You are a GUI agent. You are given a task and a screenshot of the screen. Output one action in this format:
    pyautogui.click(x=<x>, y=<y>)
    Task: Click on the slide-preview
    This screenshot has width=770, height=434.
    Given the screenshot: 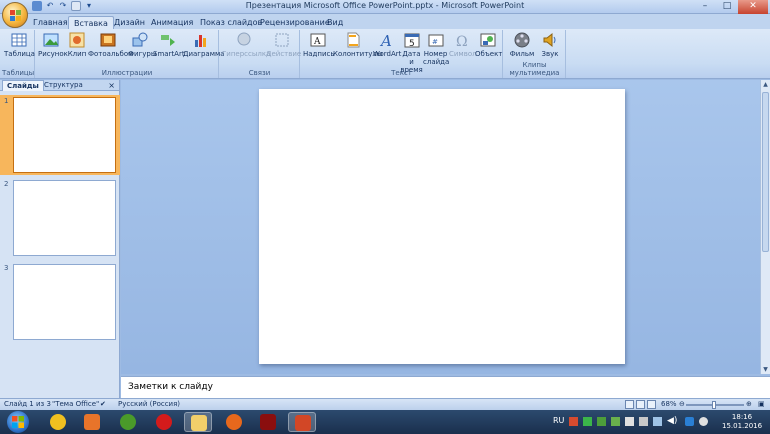 What is the action you would take?
    pyautogui.click(x=64, y=135)
    